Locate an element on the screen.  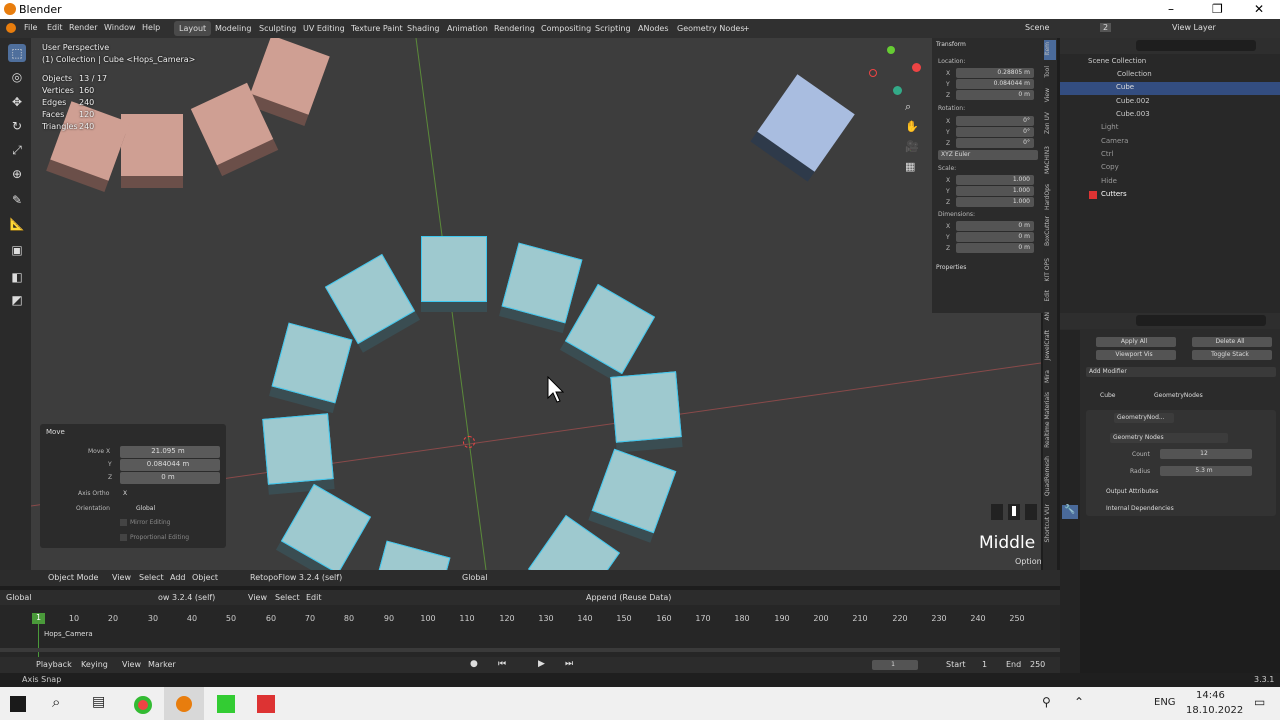
outliner-row-light: Light is located at coordinates (1170, 129).